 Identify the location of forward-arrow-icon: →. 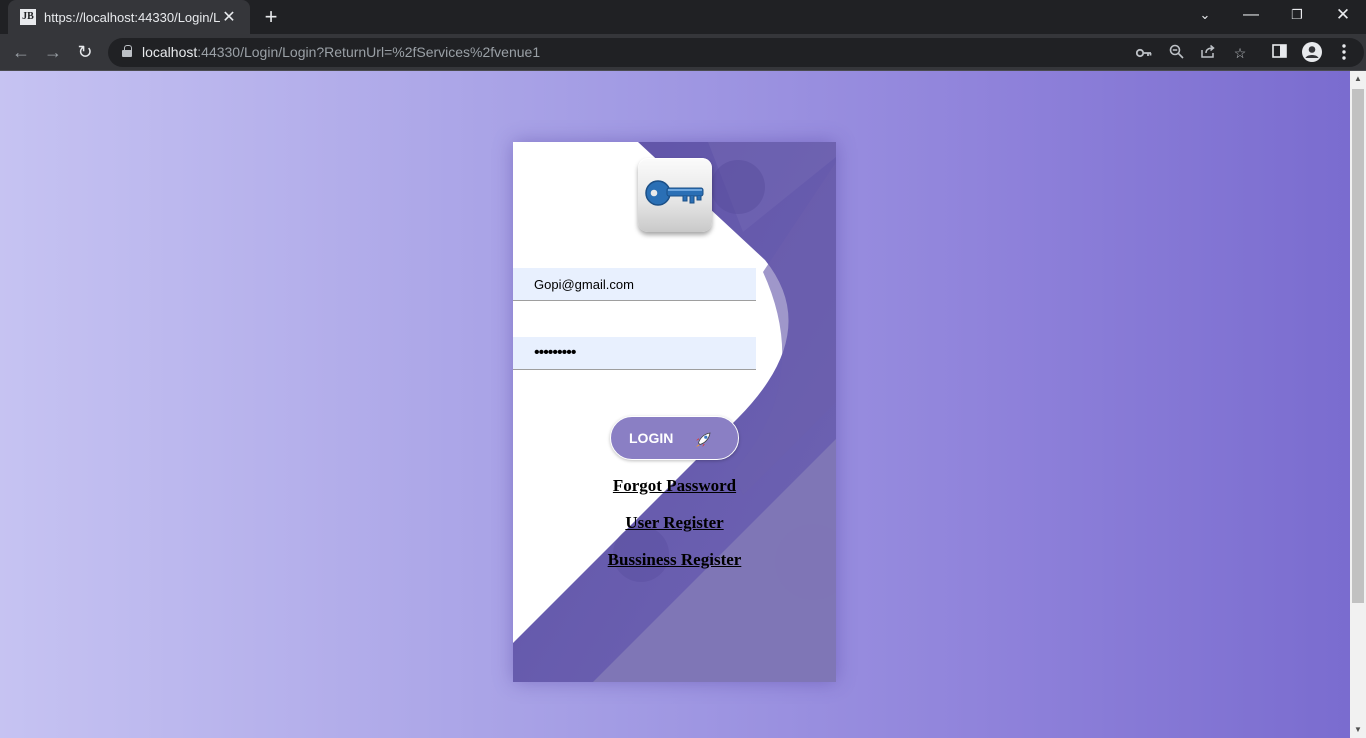
(53, 52).